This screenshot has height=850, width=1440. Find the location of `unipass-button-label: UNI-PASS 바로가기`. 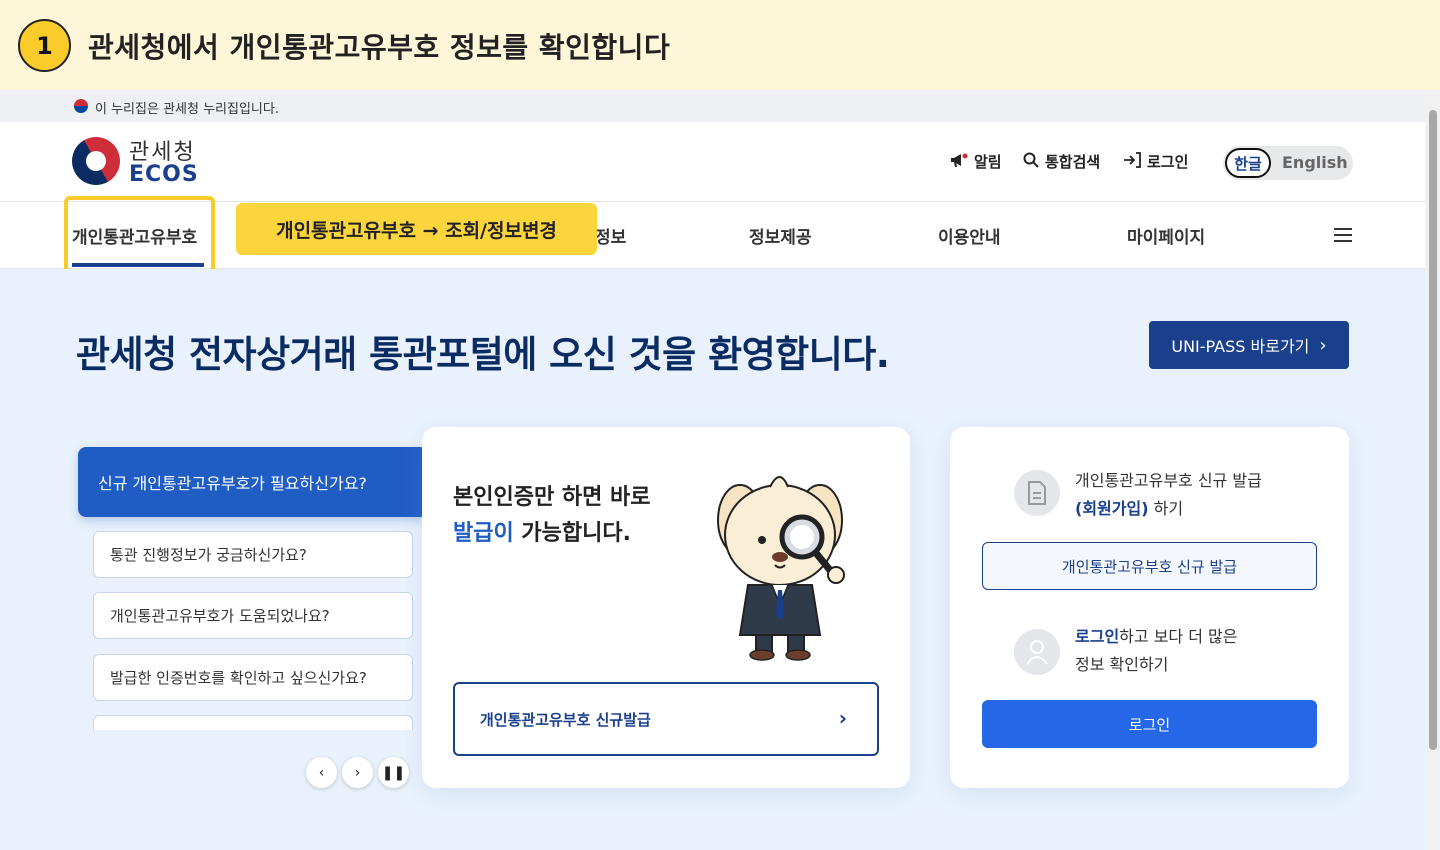

unipass-button-label: UNI-PASS 바로가기 is located at coordinates (1240, 346).